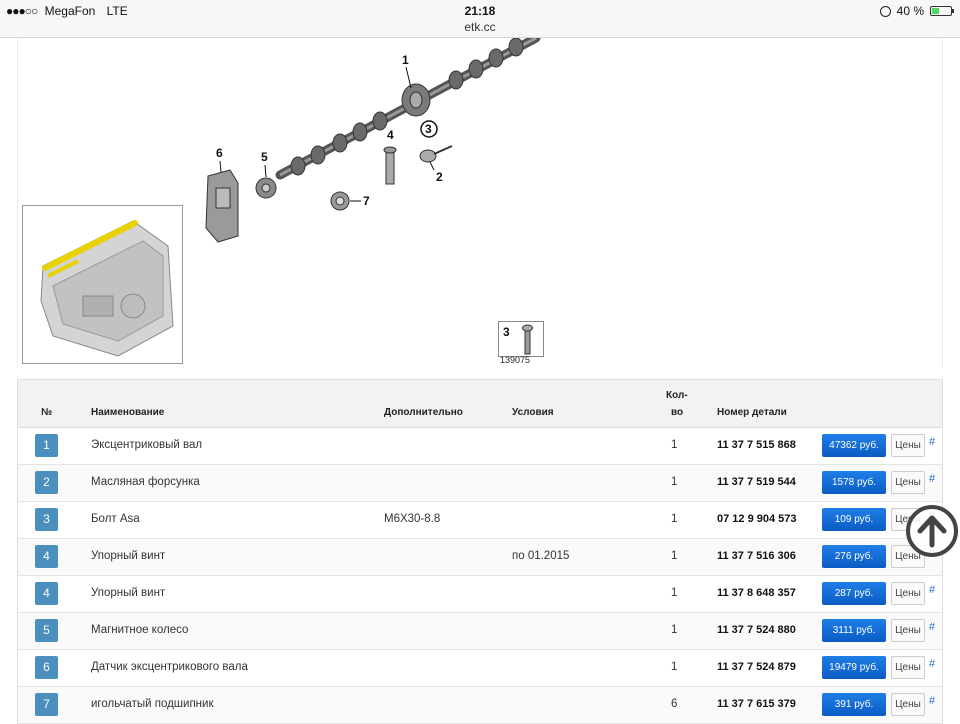  What do you see at coordinates (436, 154) in the screenshot?
I see `oil-nozzle-illustration` at bounding box center [436, 154].